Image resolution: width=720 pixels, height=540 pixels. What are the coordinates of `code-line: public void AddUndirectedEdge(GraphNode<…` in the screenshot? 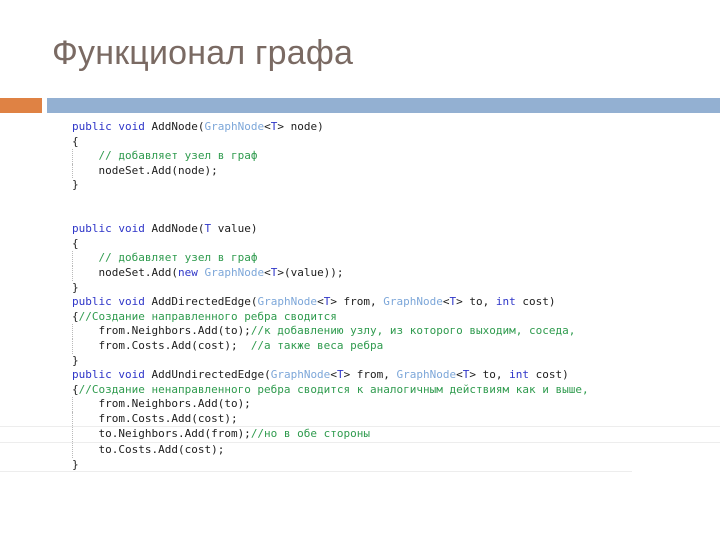 It's located at (360, 375).